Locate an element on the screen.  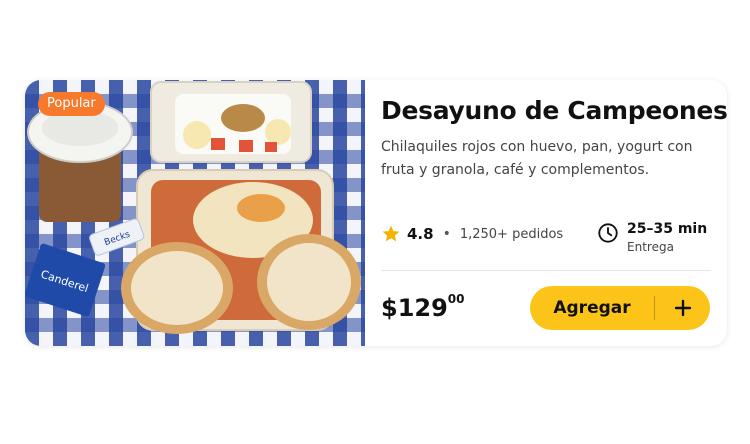
product-title: Desayuno de Campeones🏆 is located at coordinates (554, 110).